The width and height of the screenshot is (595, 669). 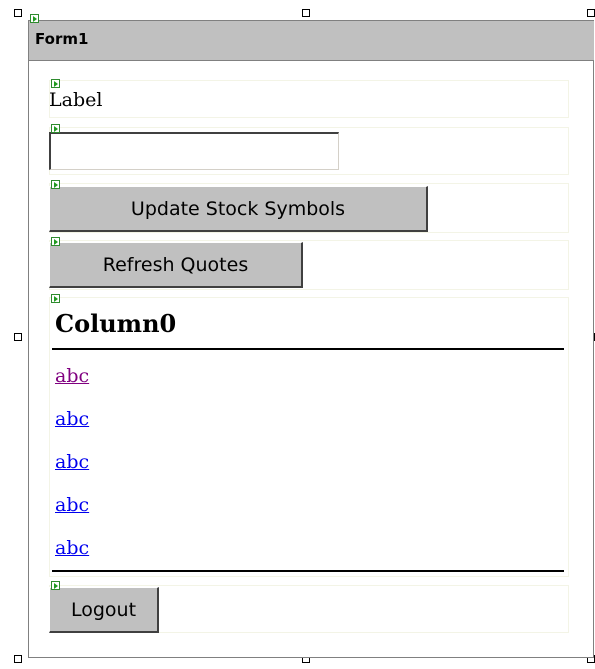 What do you see at coordinates (34, 18) in the screenshot?
I see `form-control-marker-icon` at bounding box center [34, 18].